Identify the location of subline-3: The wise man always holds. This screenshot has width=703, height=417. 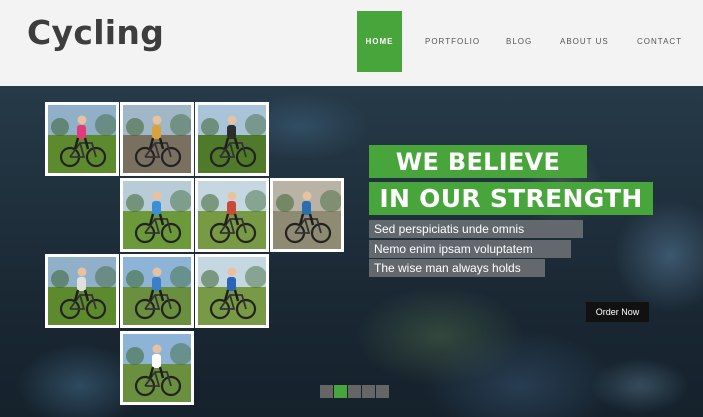
(457, 268).